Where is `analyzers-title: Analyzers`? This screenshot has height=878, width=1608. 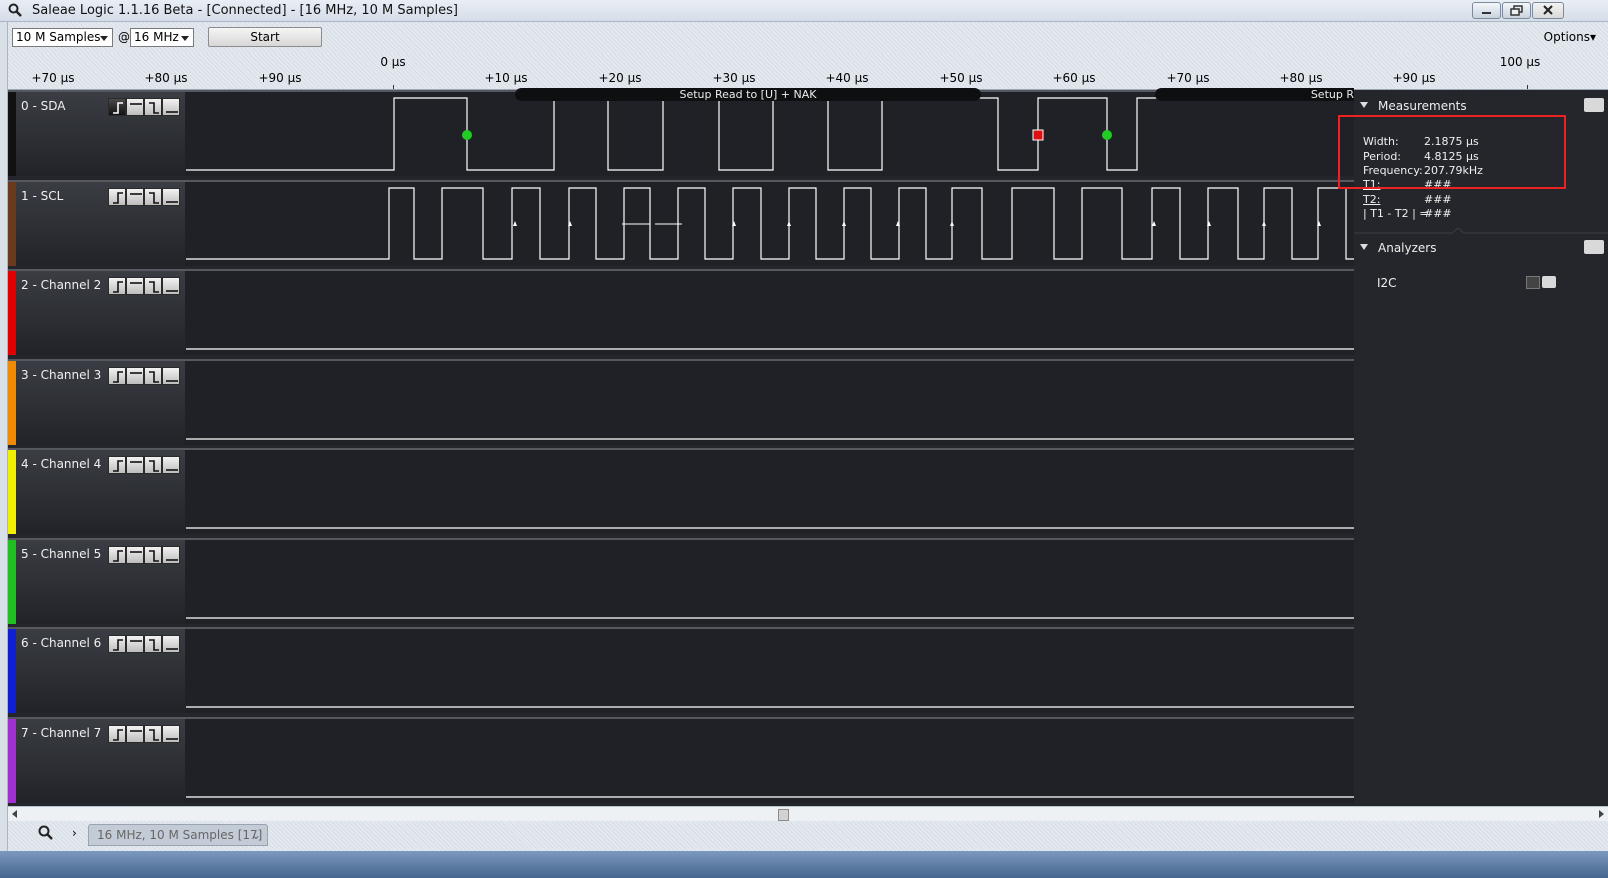 analyzers-title: Analyzers is located at coordinates (1407, 248).